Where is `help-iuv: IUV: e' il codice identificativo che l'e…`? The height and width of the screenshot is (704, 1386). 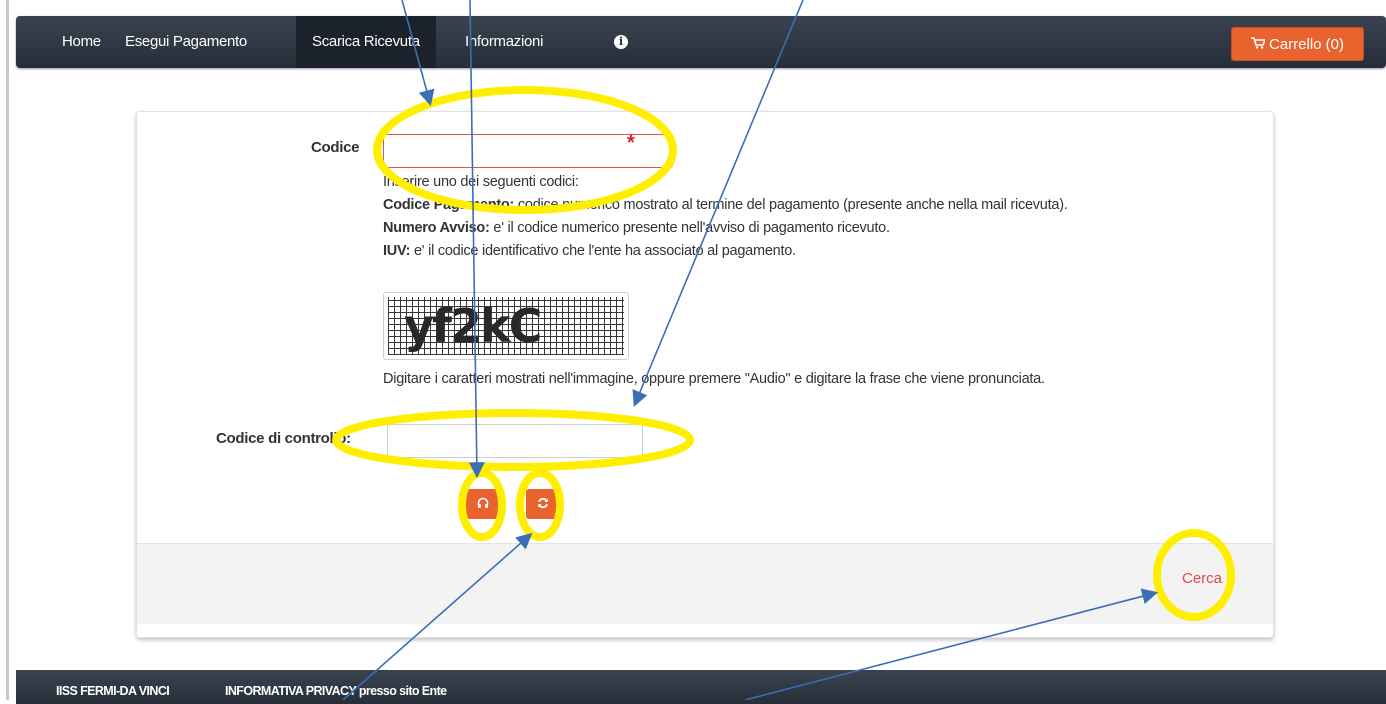 help-iuv: IUV: e' il codice identificativo che l'e… is located at coordinates (589, 251).